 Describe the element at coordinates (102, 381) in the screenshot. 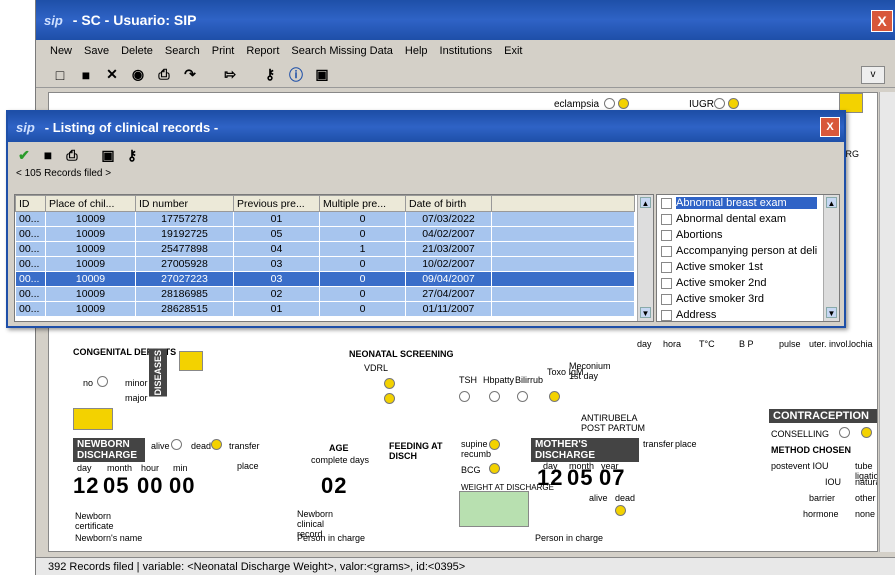

I see `congenital-no-radio` at that location.